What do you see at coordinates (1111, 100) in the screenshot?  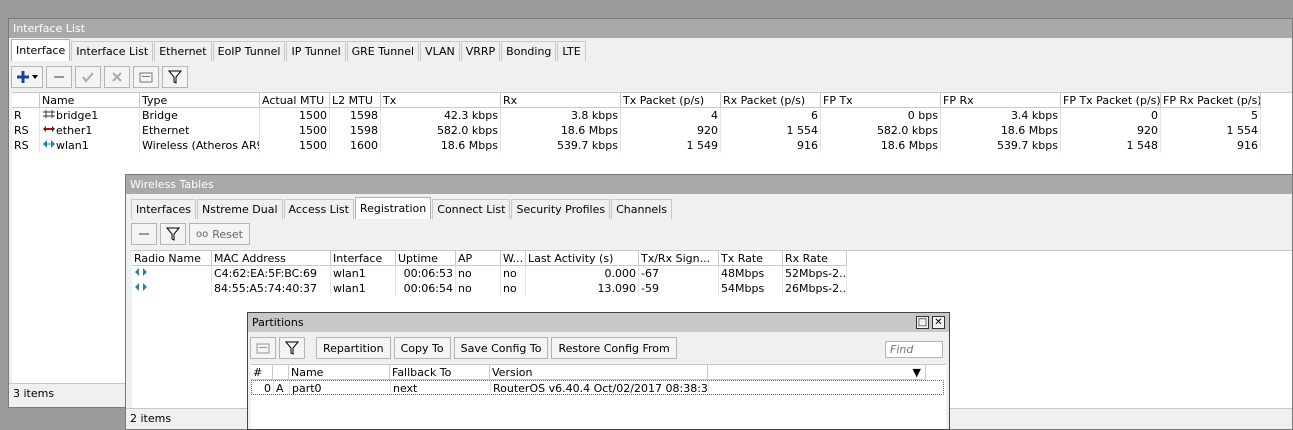 I see `column-header-fp-tx-packet: FP Tx Packet (p/s)` at bounding box center [1111, 100].